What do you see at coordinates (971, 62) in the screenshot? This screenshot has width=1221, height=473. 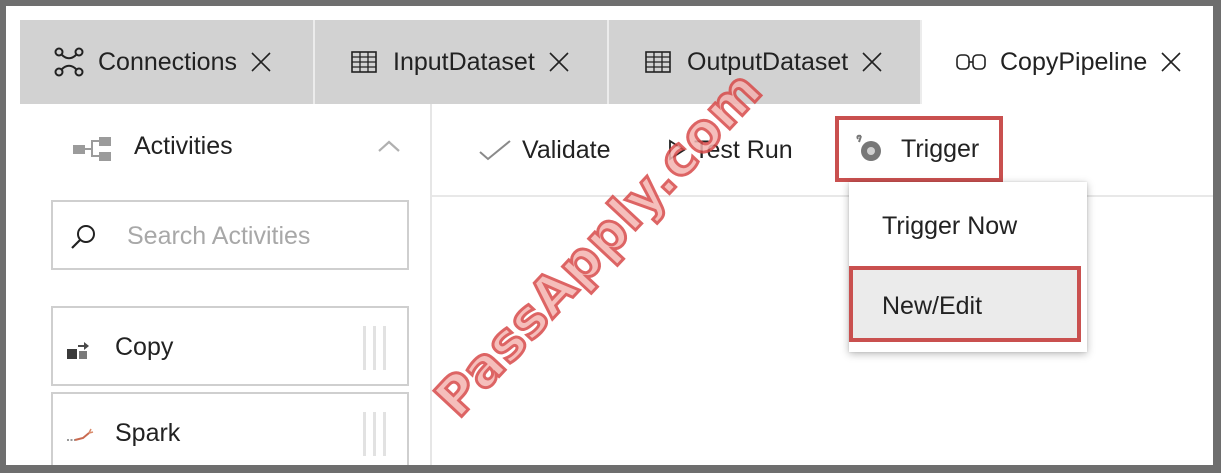 I see `pipeline-icon` at bounding box center [971, 62].